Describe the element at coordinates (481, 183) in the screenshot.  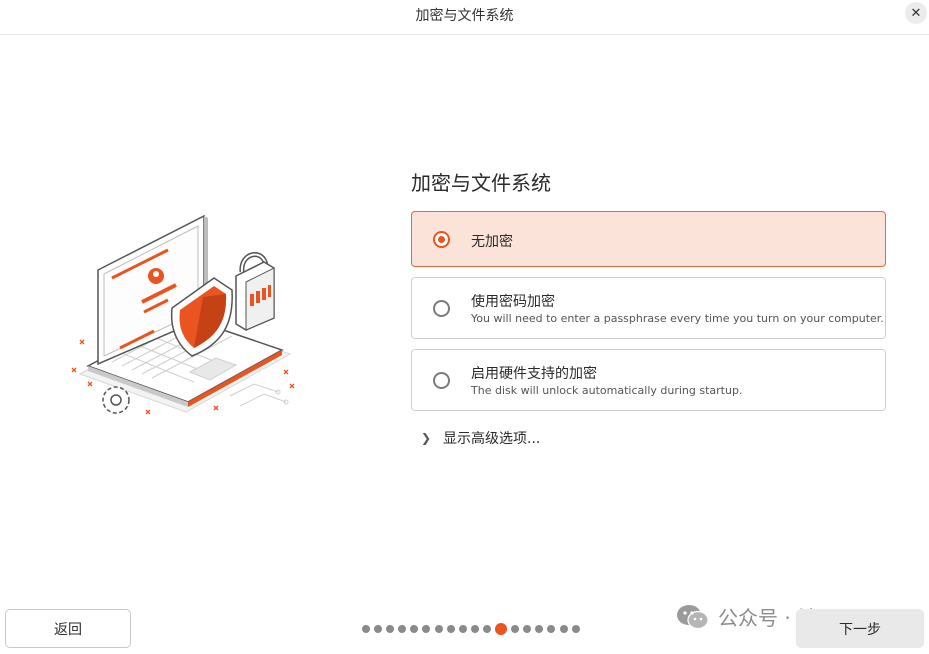
I see `page-title: 加密与文件系统` at that location.